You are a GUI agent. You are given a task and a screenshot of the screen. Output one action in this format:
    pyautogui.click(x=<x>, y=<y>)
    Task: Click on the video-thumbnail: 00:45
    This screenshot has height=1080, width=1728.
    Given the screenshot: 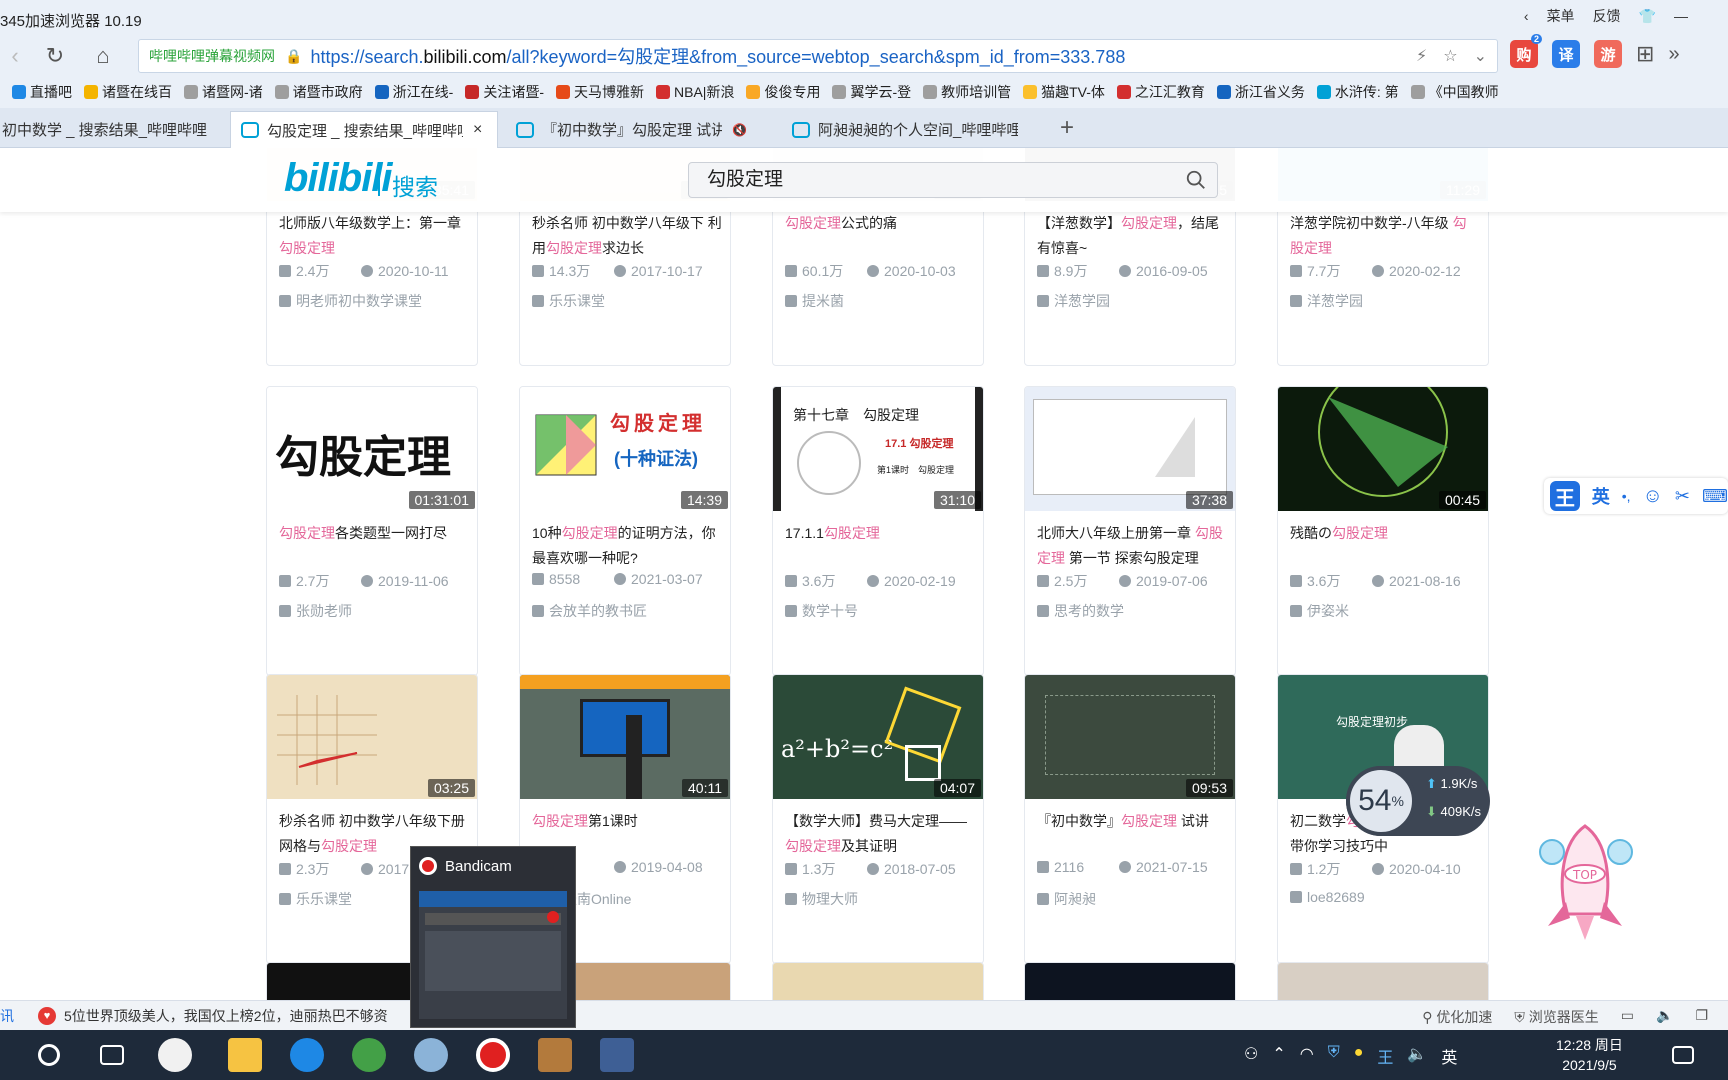 What is the action you would take?
    pyautogui.click(x=1383, y=449)
    